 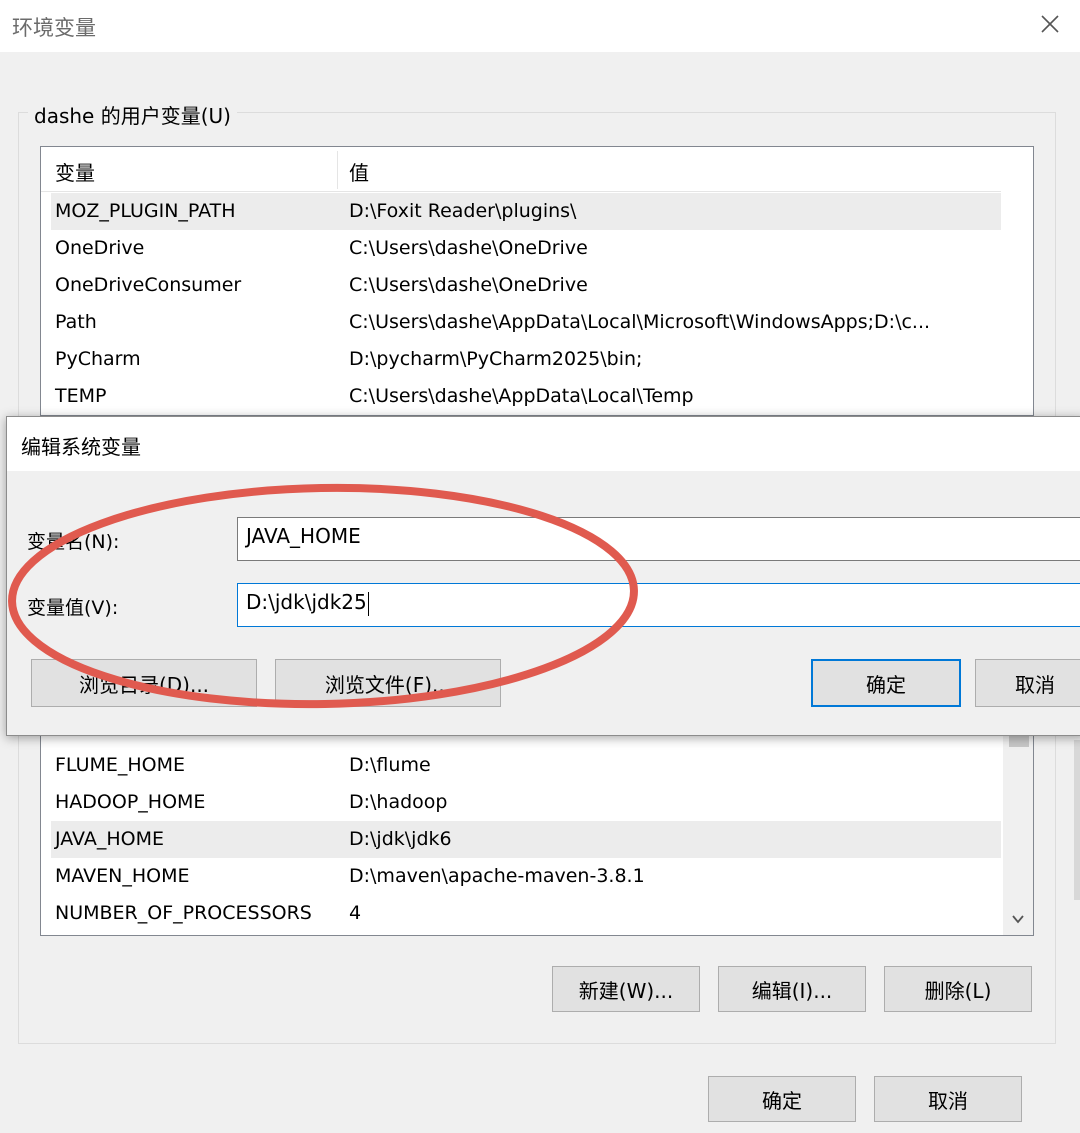 What do you see at coordinates (400, 839) in the screenshot?
I see `var-value: D:\jdk\jdk6` at bounding box center [400, 839].